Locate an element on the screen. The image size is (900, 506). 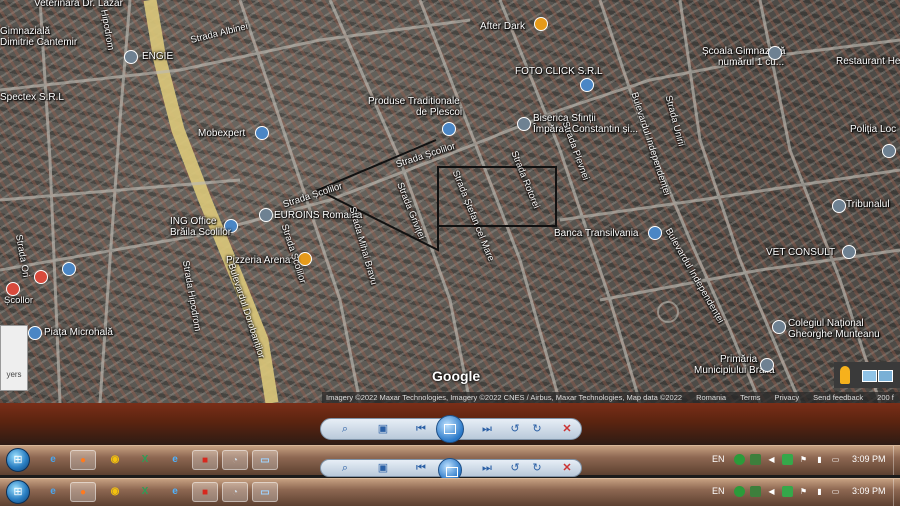
label-mobexpert: Mobexpert is located at coordinates (221, 134).